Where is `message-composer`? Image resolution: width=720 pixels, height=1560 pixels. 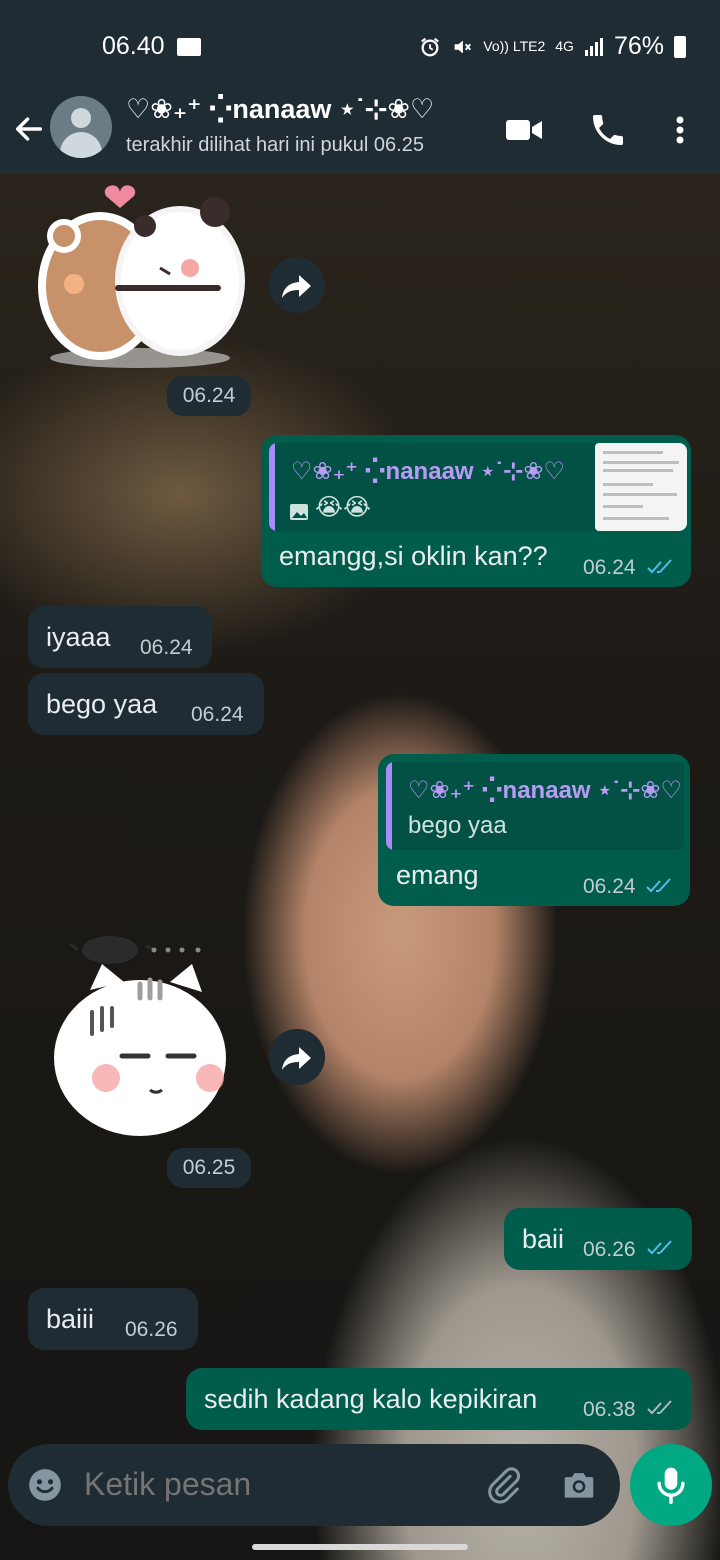 message-composer is located at coordinates (314, 1485).